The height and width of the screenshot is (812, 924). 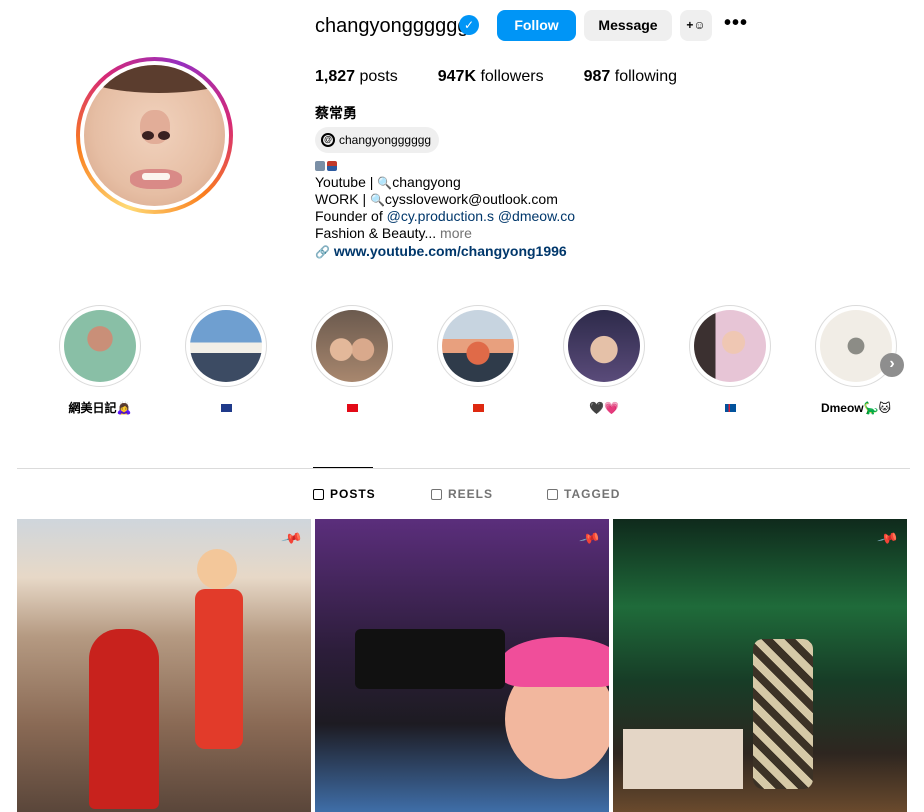 I want to click on followers-label: followers, so click(x=512, y=76).